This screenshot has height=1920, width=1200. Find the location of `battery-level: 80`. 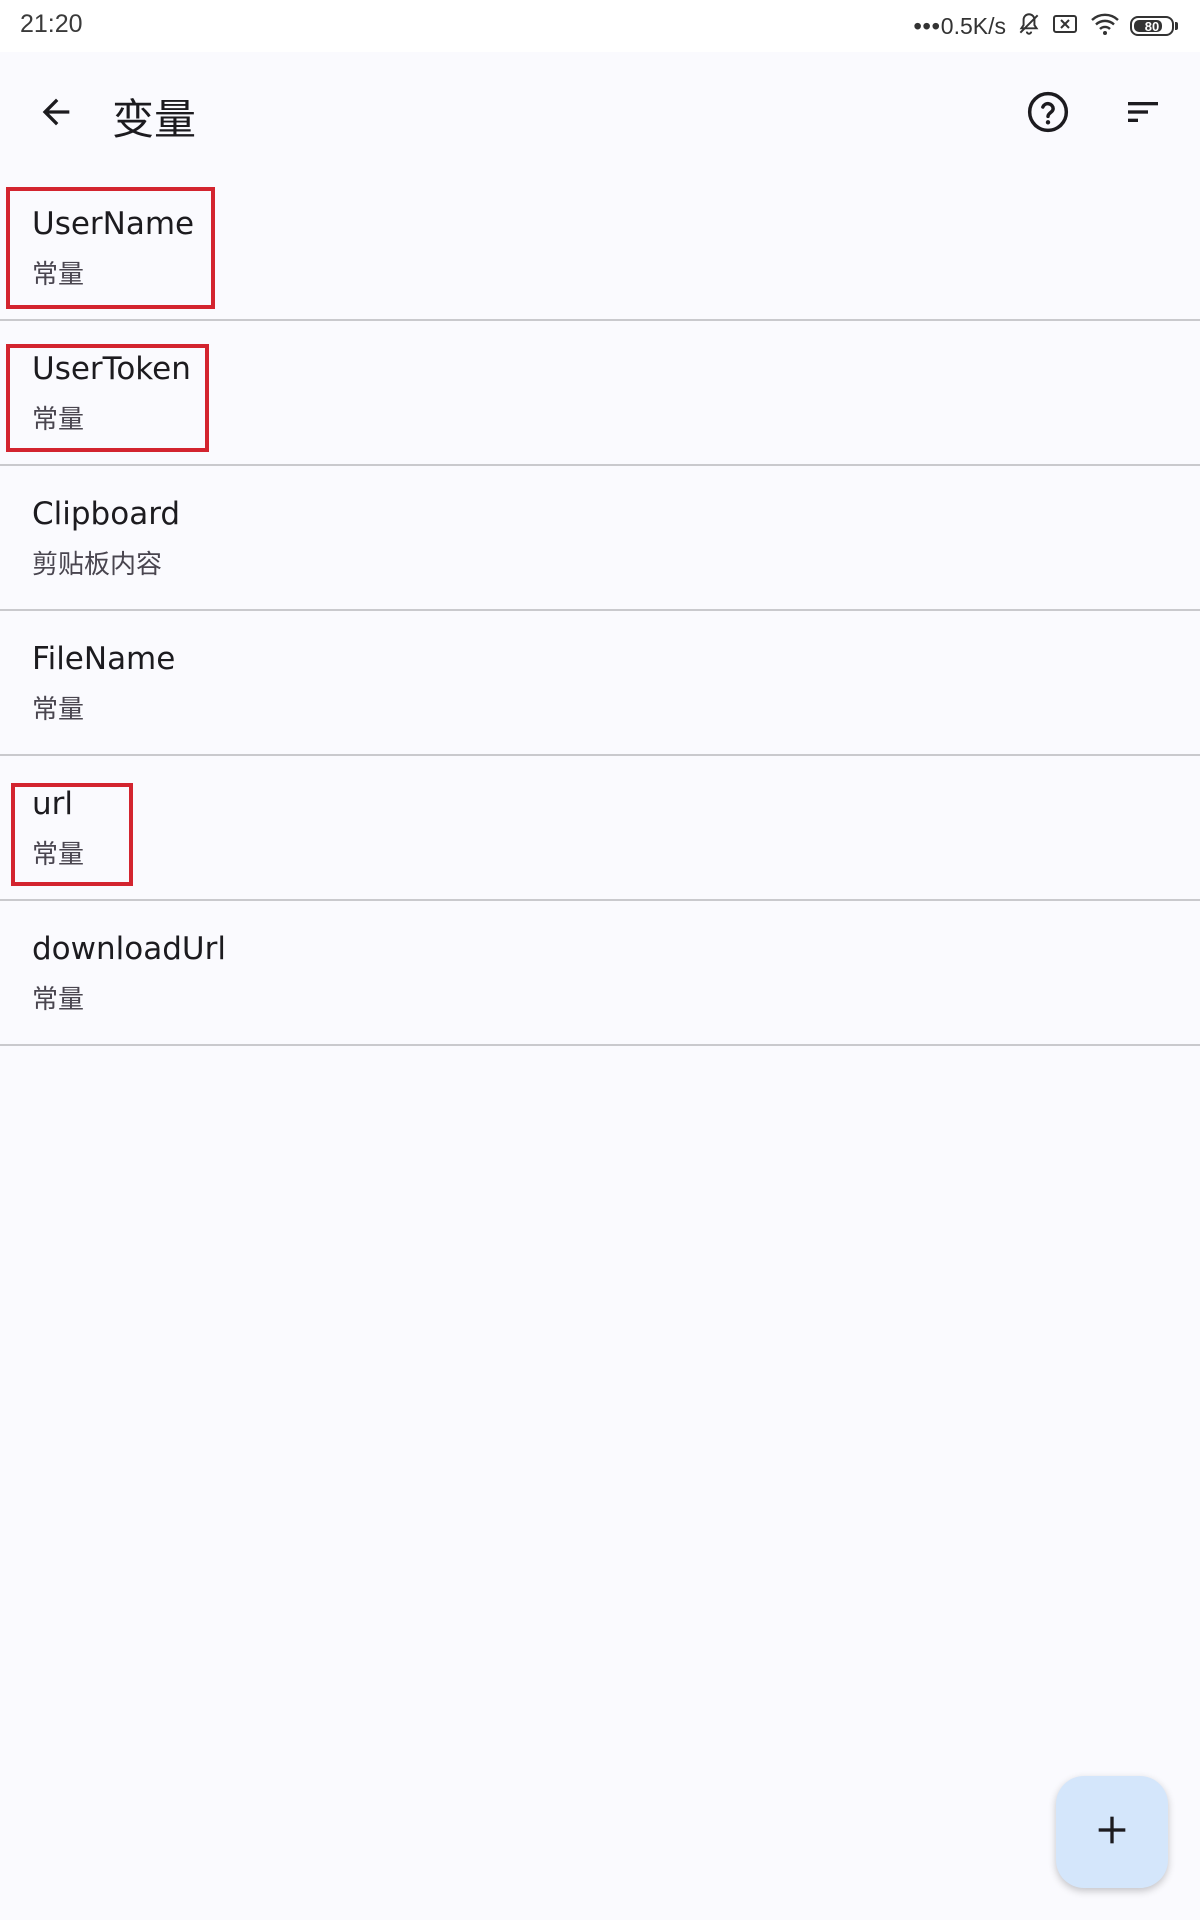

battery-level: 80 is located at coordinates (1152, 26).